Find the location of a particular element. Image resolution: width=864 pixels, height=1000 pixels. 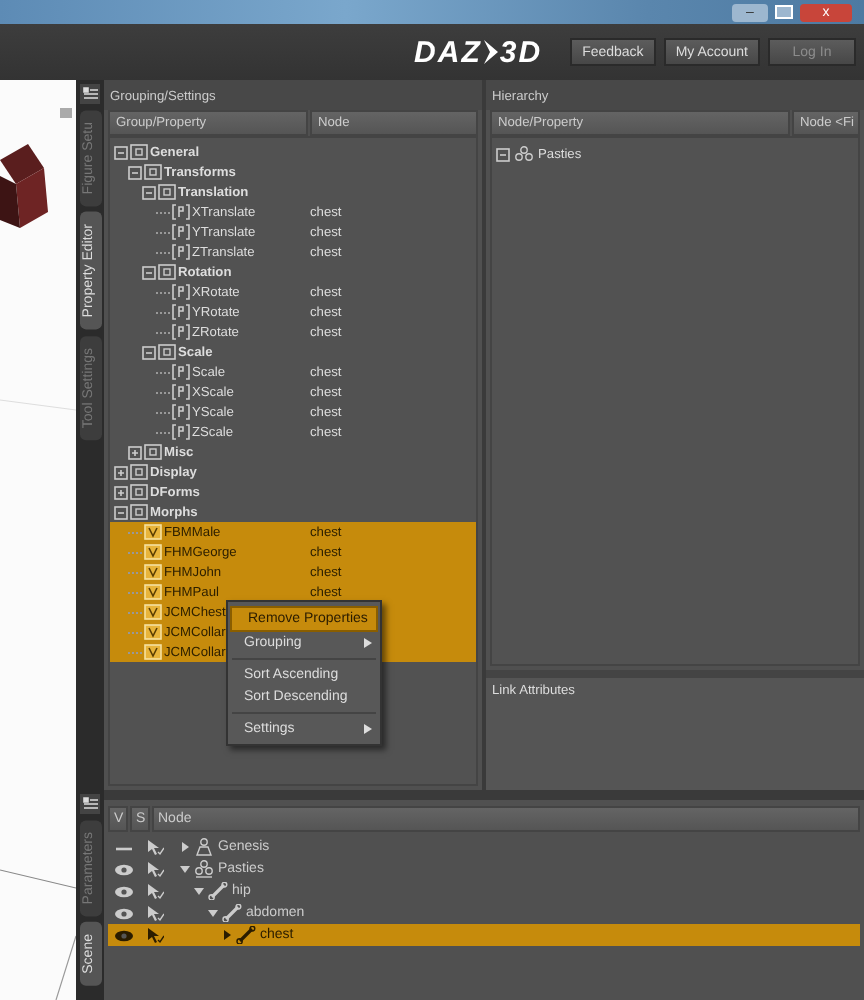

logo: DAZ 3D is located at coordinates (478, 52).